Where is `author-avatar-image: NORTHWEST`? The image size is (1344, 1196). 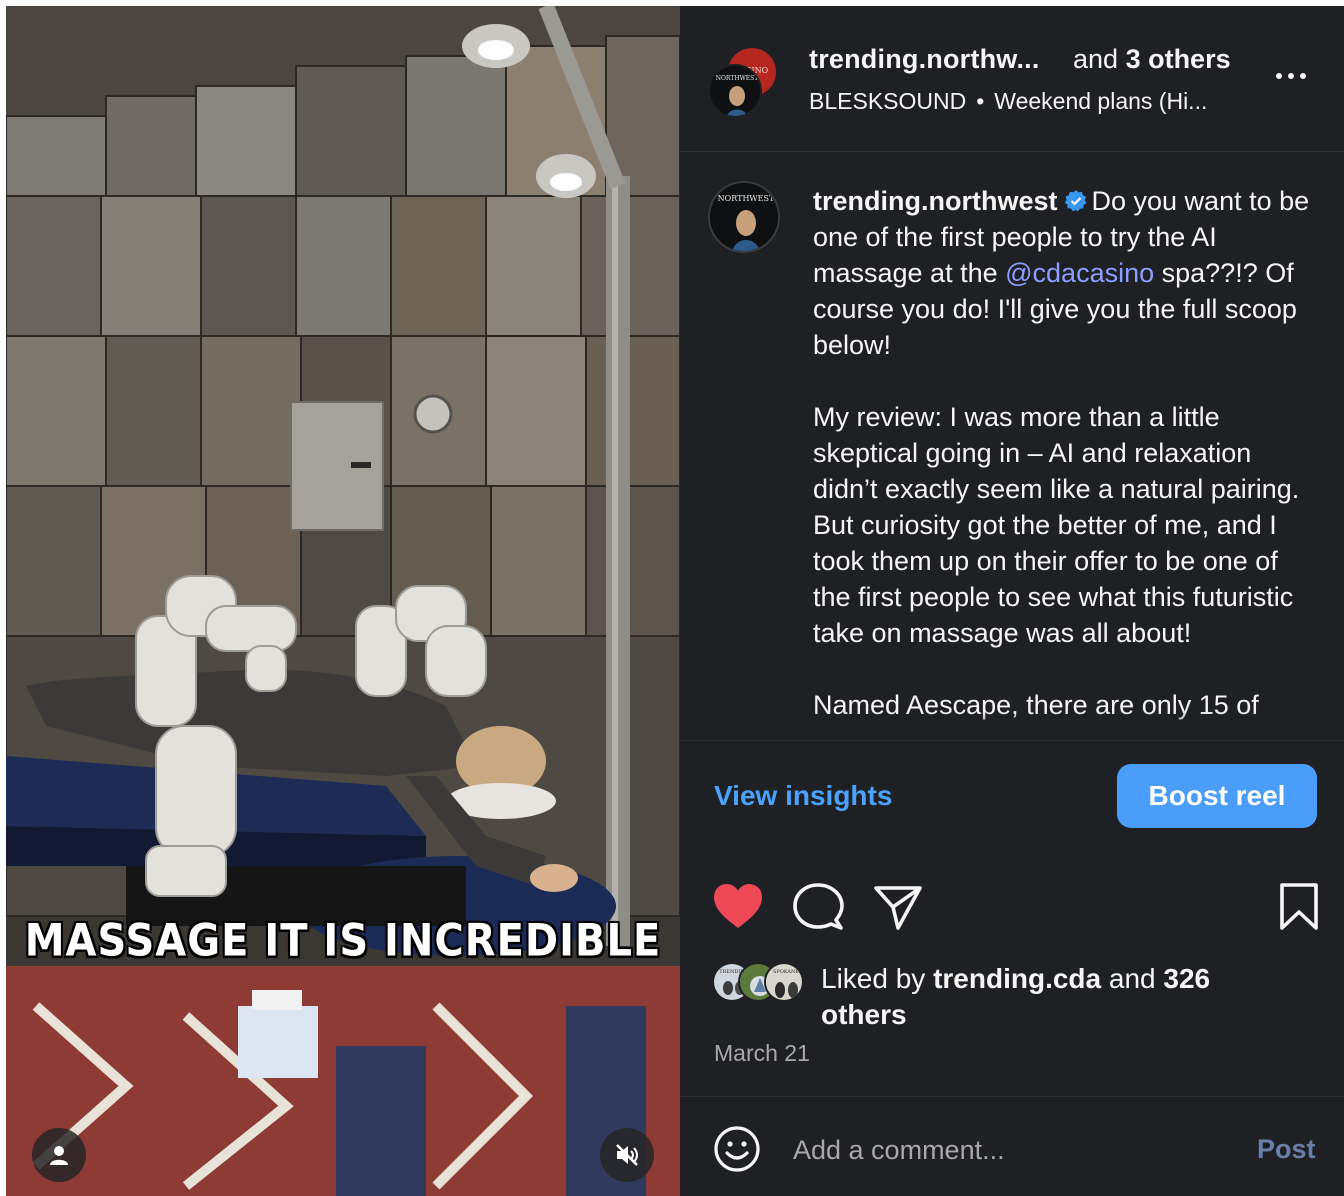 author-avatar-image: NORTHWEST is located at coordinates (735, 91).